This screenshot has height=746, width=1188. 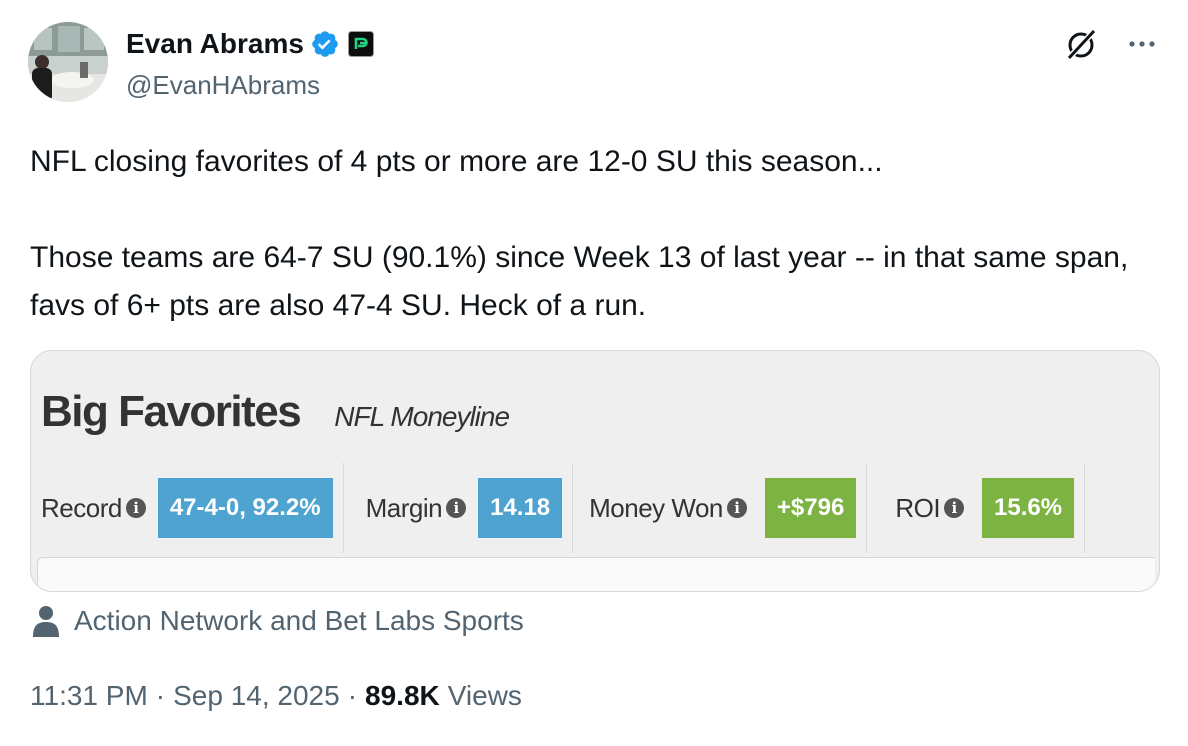 I want to click on stat-record-value: 47-4-0, 92.2%, so click(x=245, y=508).